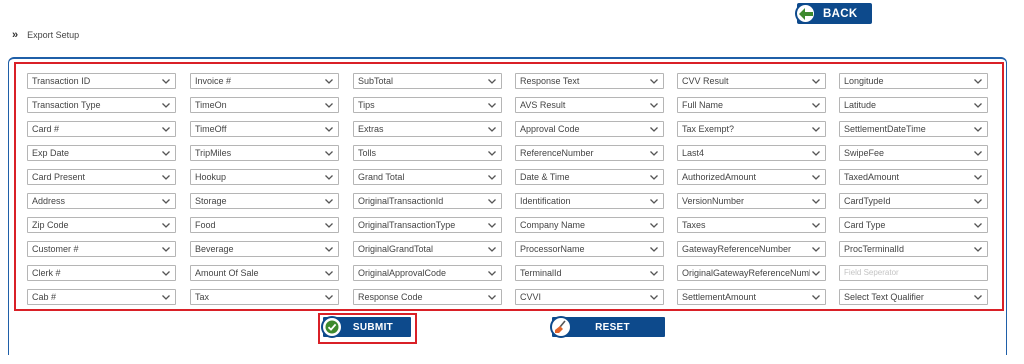 This screenshot has height=364, width=1024. Describe the element at coordinates (751, 297) in the screenshot. I see `field-select: SettlementAmount` at that location.